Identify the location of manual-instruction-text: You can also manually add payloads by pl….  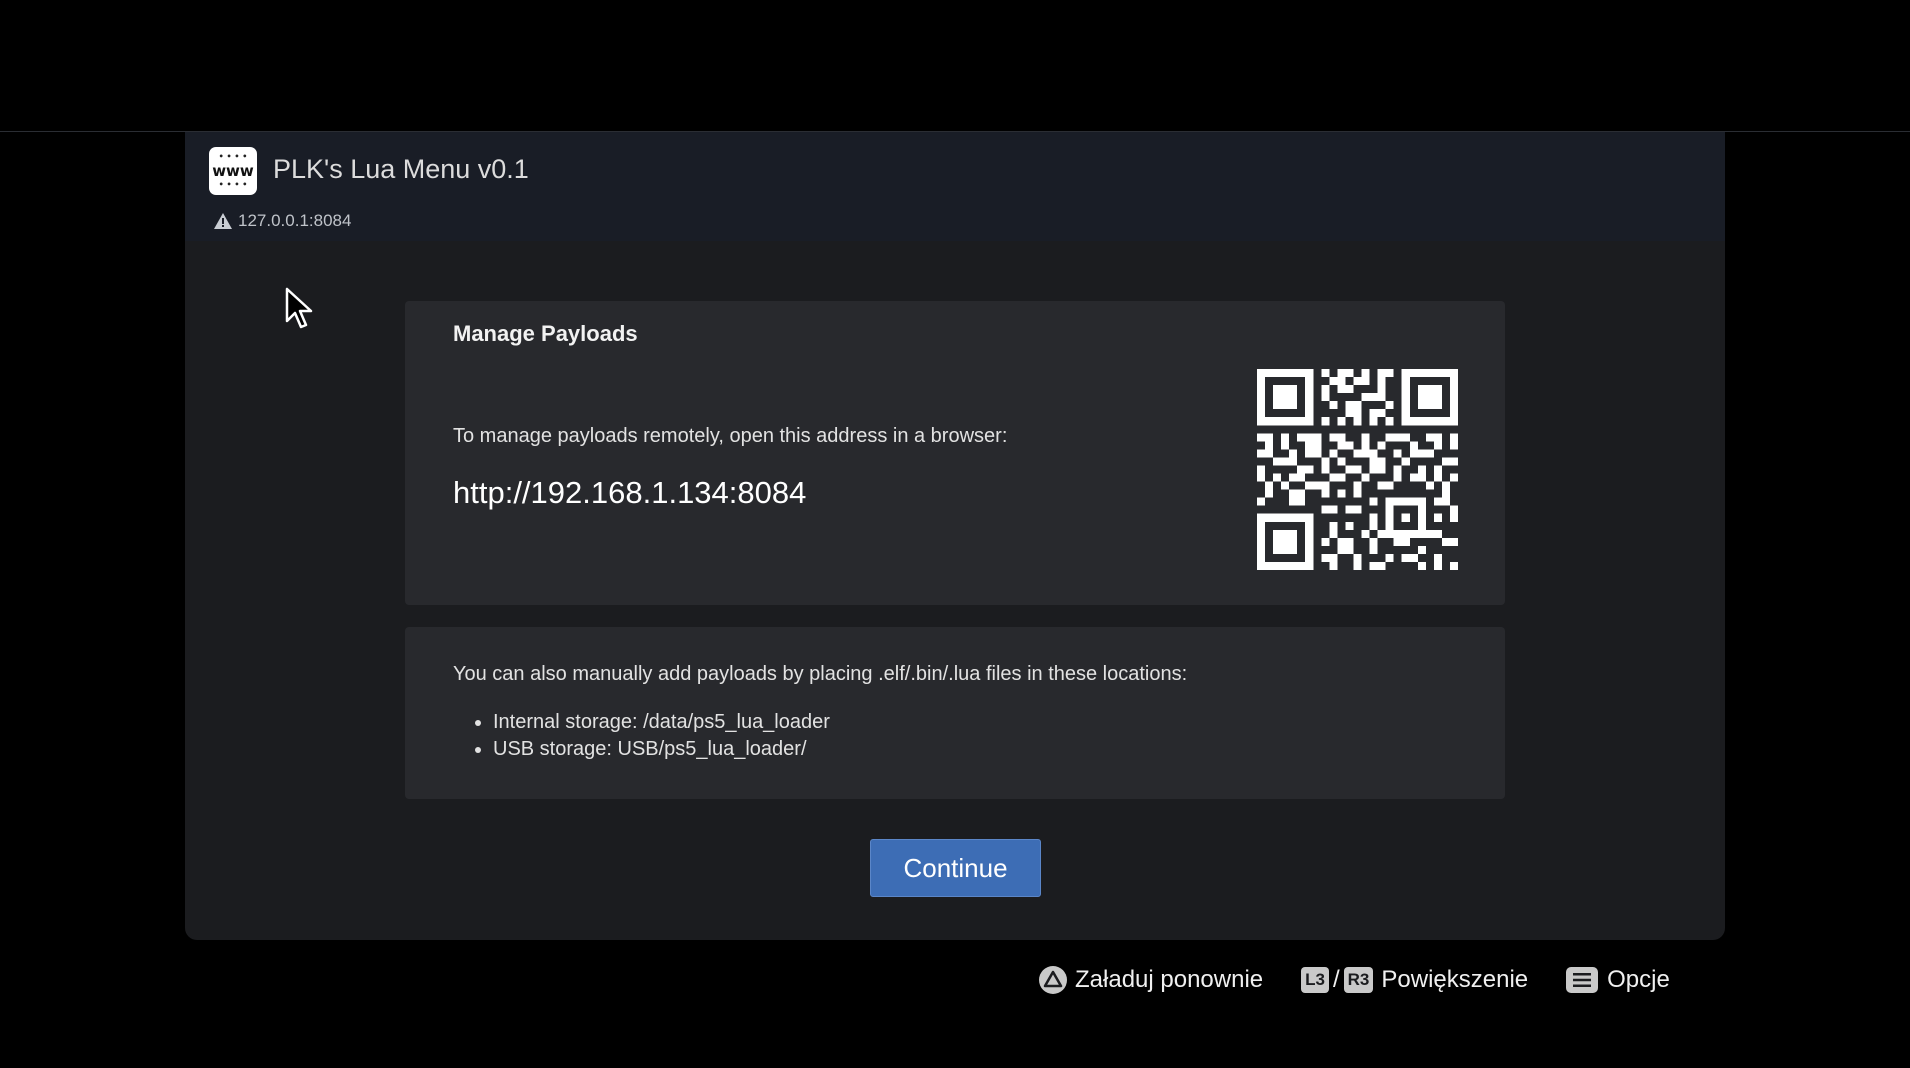
(820, 674).